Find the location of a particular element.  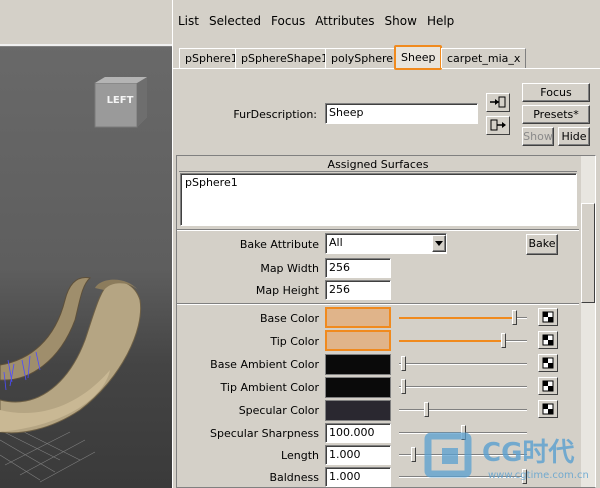

tab-strip-rule is located at coordinates (386, 68).